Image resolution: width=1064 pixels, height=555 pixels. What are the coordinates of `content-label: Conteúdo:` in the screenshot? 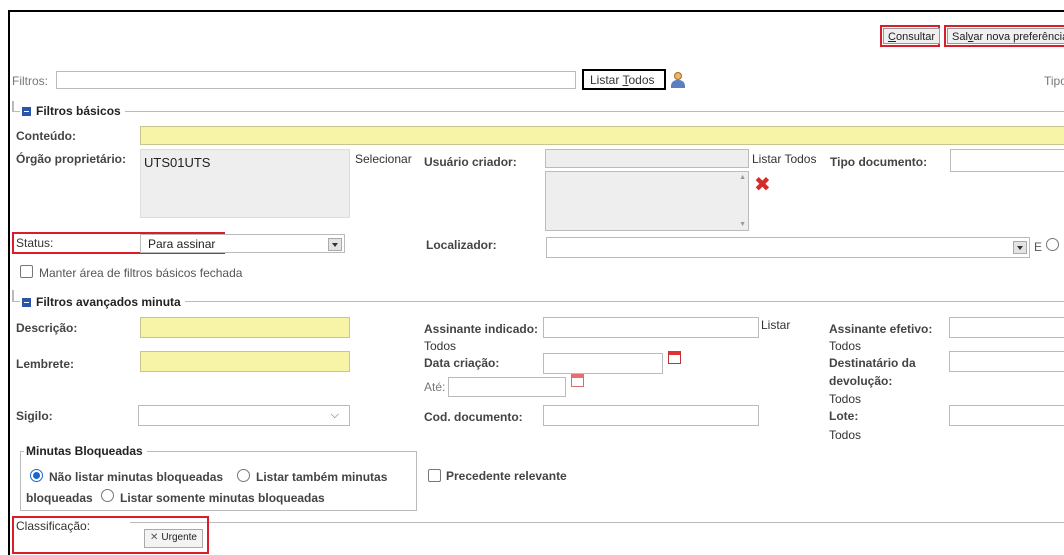 It's located at (46, 136).